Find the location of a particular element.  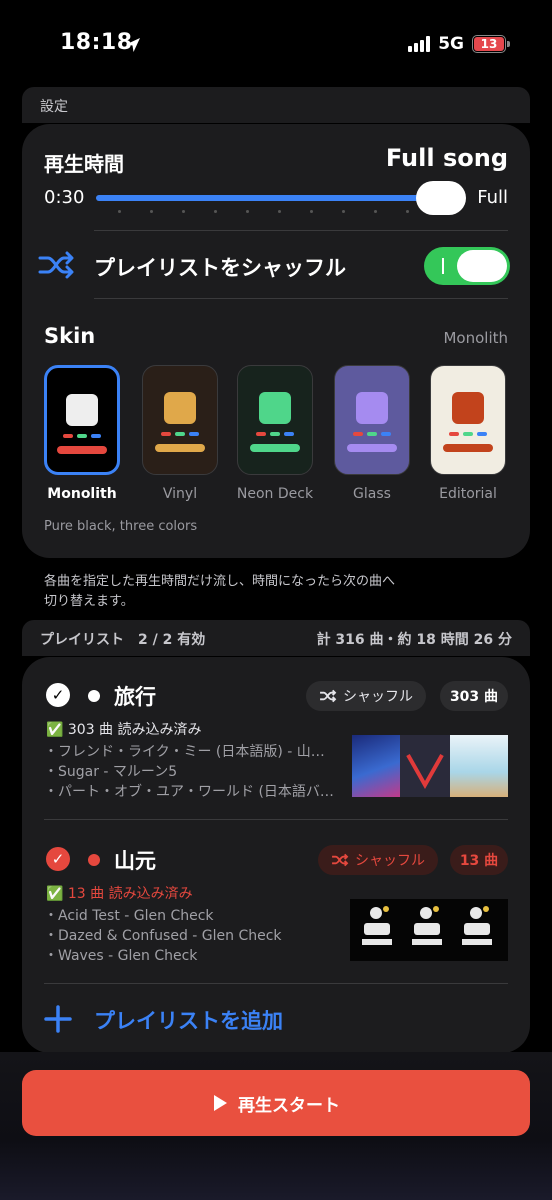

skin-option-label: Neon Deck is located at coordinates (275, 494).